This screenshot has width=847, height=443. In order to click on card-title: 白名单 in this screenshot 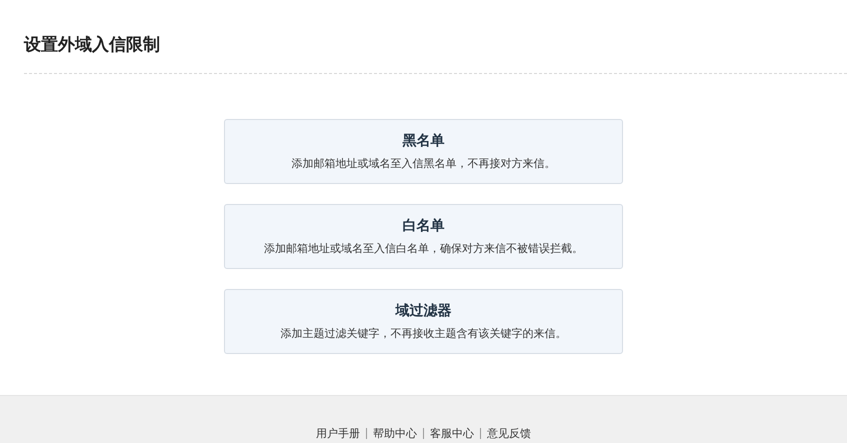, I will do `click(423, 226)`.